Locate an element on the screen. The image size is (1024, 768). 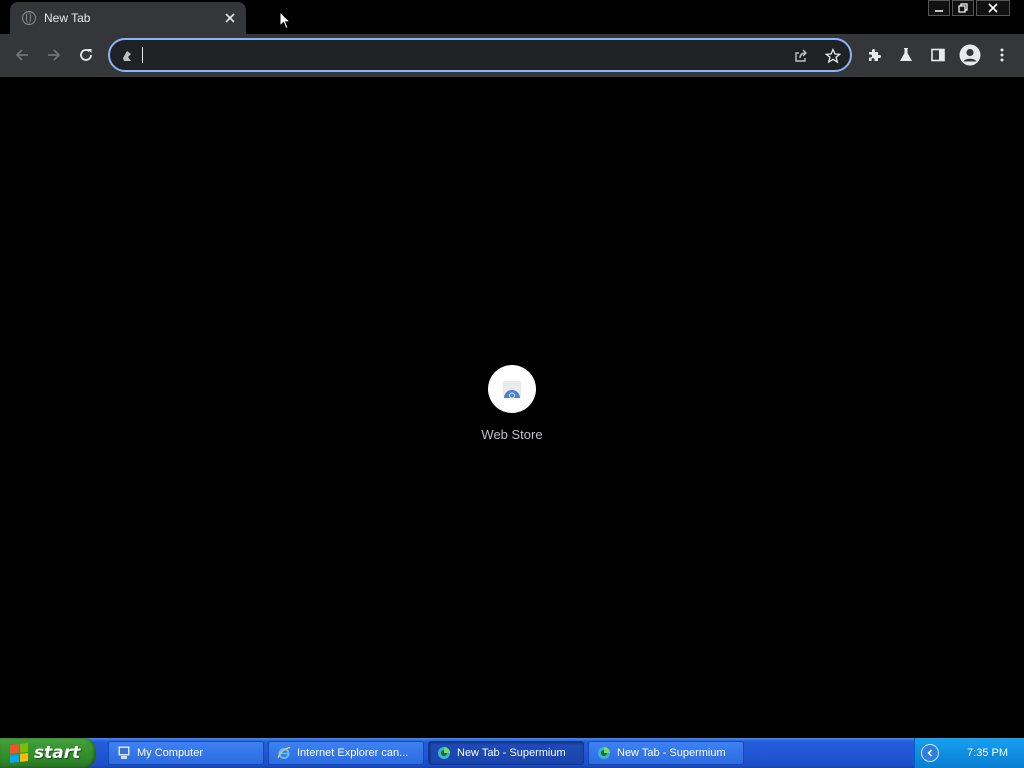
arrow-right-icon is located at coordinates (54, 55).